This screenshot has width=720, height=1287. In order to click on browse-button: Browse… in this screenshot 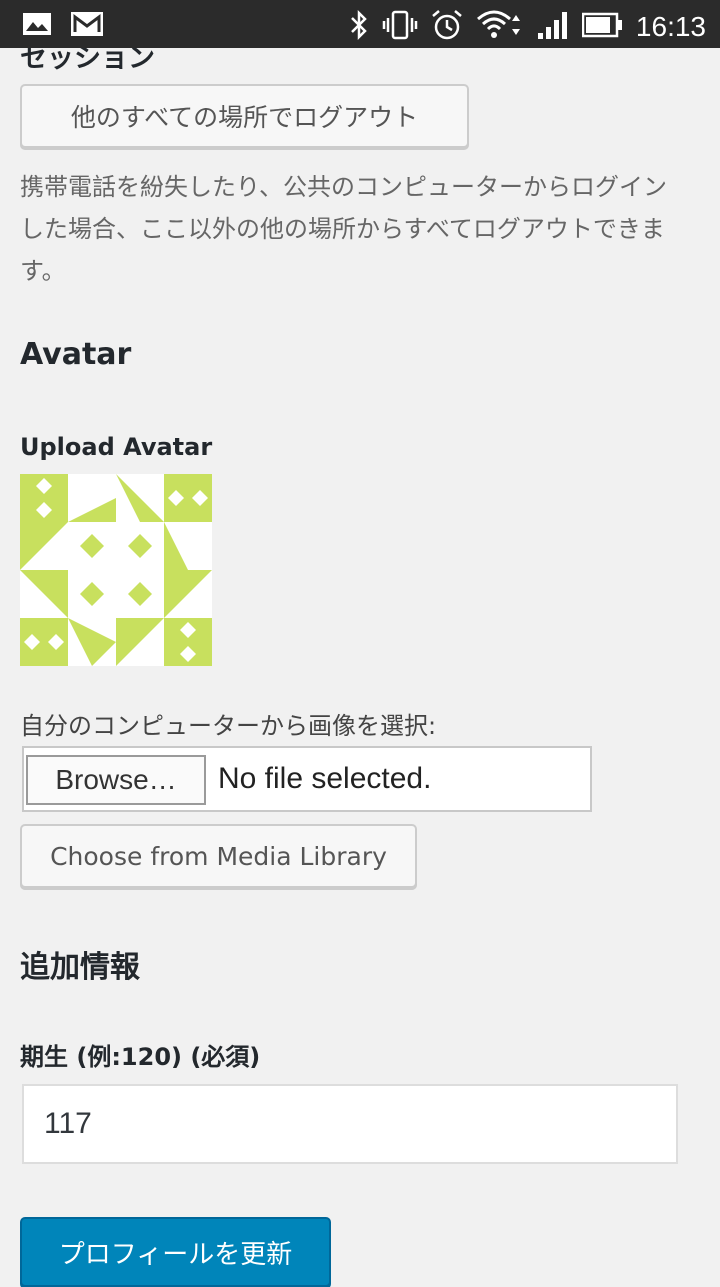, I will do `click(116, 780)`.